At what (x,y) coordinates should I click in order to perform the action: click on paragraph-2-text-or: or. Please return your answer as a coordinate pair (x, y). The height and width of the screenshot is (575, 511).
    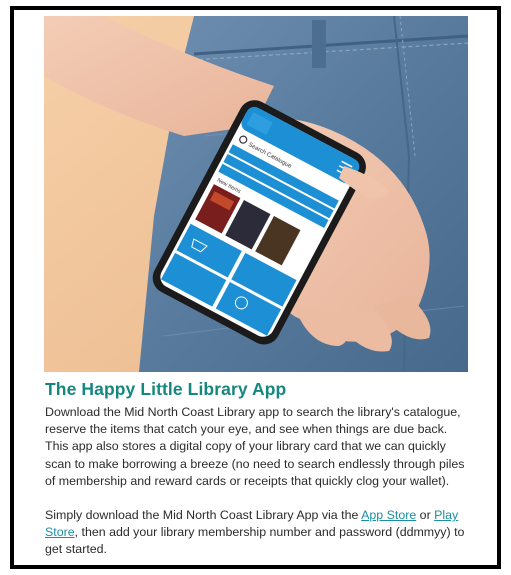
    Looking at the image, I should click on (425, 515).